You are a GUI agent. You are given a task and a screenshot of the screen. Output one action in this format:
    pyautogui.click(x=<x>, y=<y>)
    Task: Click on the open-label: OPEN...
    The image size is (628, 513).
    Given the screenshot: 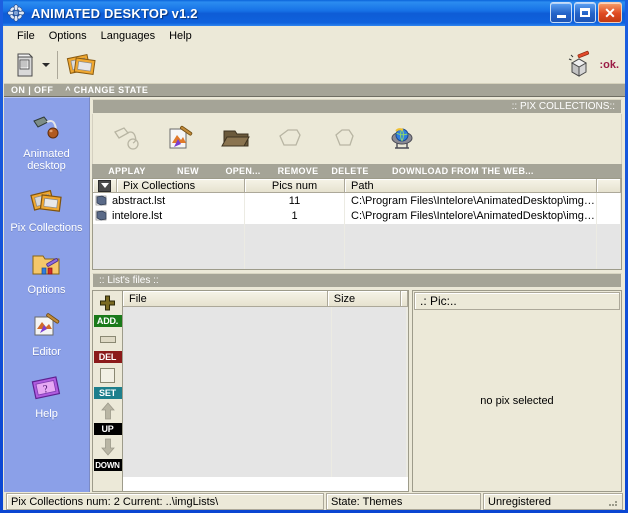 What is the action you would take?
    pyautogui.click(x=243, y=171)
    